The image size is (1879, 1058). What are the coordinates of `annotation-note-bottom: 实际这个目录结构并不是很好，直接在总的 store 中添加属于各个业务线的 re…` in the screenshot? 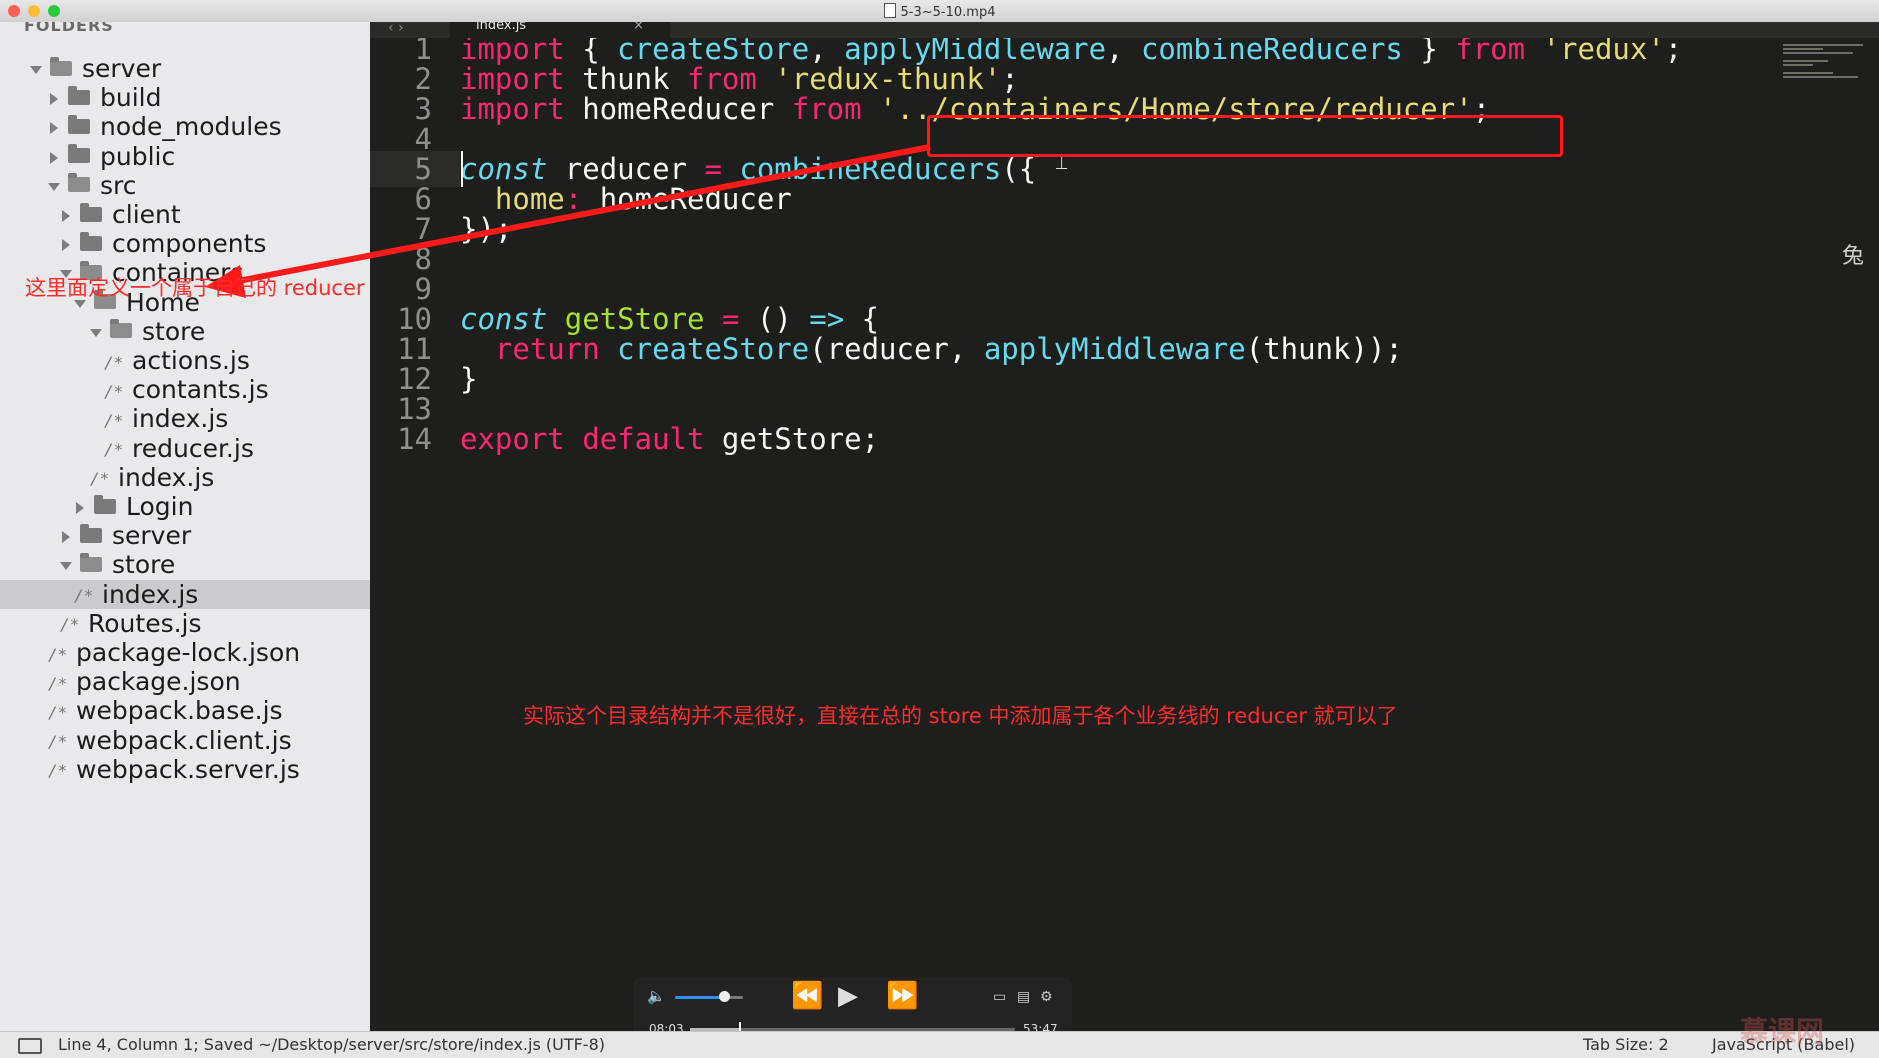 It's located at (960, 716).